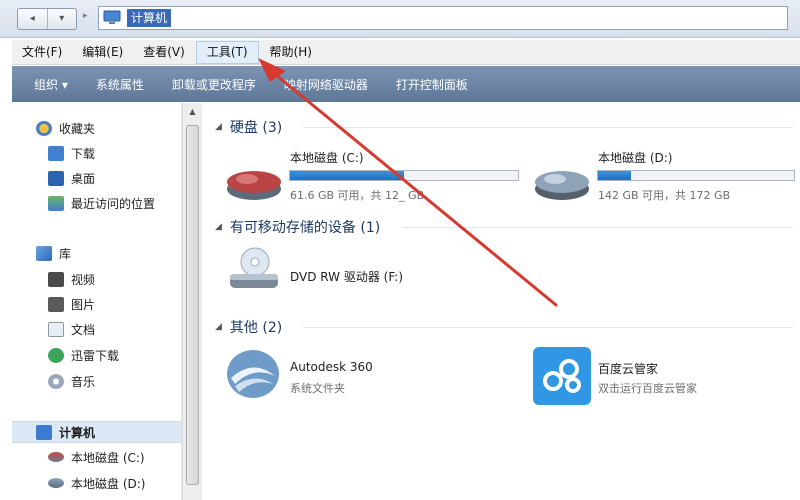  Describe the element at coordinates (647, 388) in the screenshot. I see `baidu-cloud-desc: 双击运行百度云管家` at that location.